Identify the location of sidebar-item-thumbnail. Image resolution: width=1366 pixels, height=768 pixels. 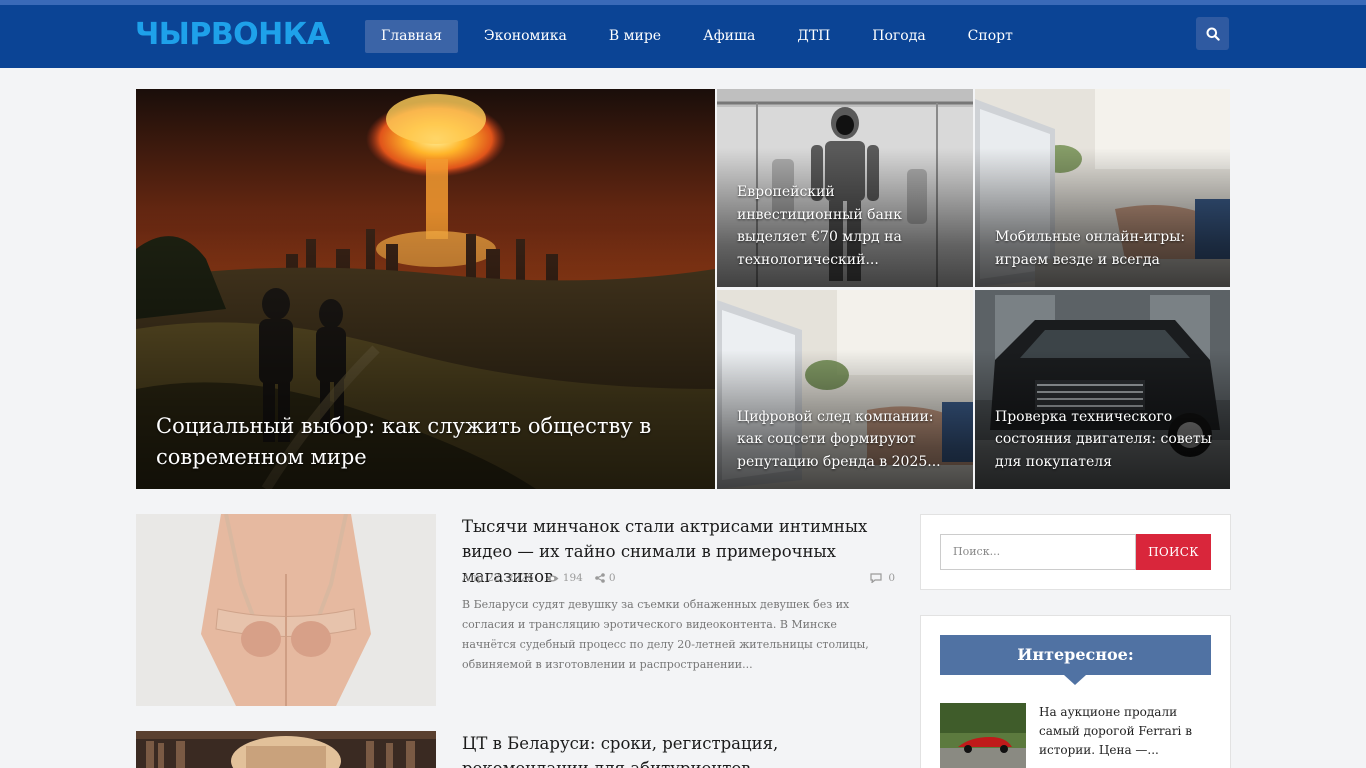
(983, 735).